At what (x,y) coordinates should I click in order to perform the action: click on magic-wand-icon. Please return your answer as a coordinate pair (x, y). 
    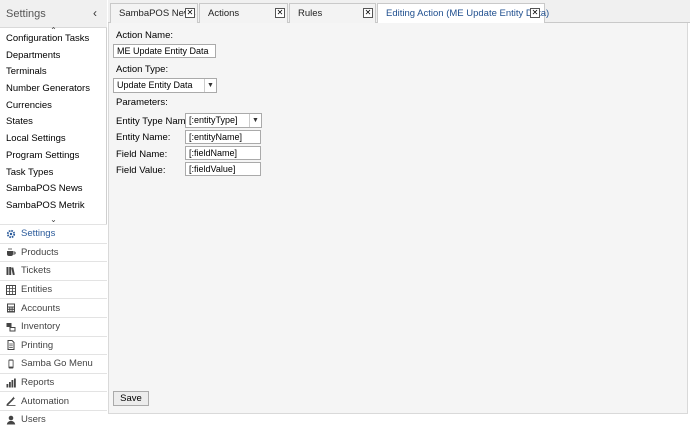
    Looking at the image, I should click on (11, 401).